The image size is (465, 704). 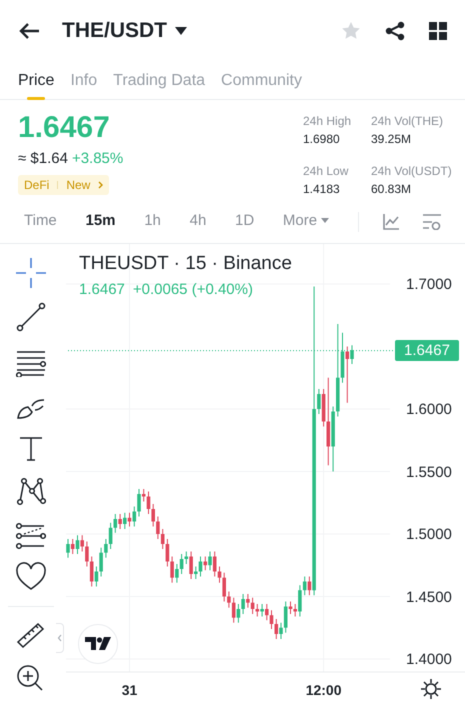 I want to click on price-change: +3.85%, so click(x=98, y=159).